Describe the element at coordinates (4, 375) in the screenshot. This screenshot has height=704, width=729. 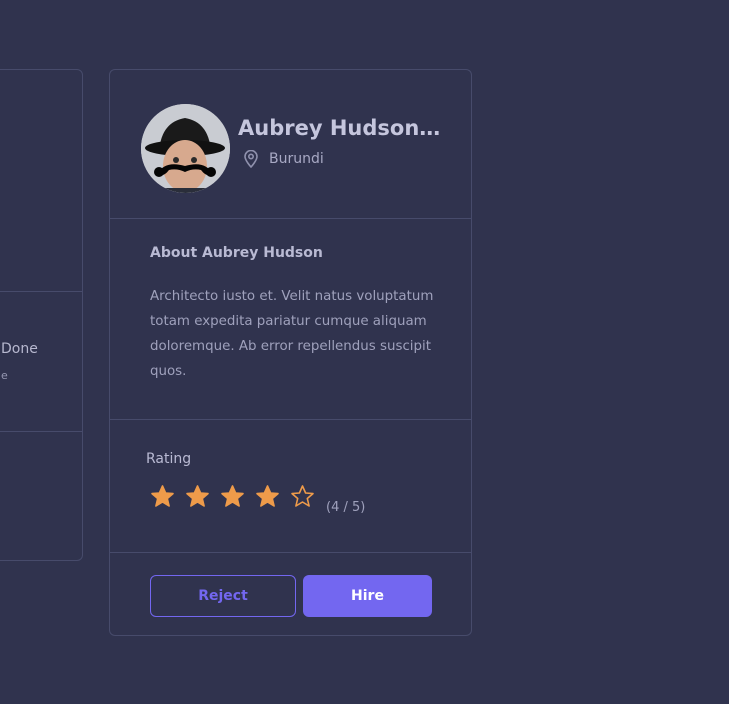
I see `adjacent-card-subtext: e` at that location.